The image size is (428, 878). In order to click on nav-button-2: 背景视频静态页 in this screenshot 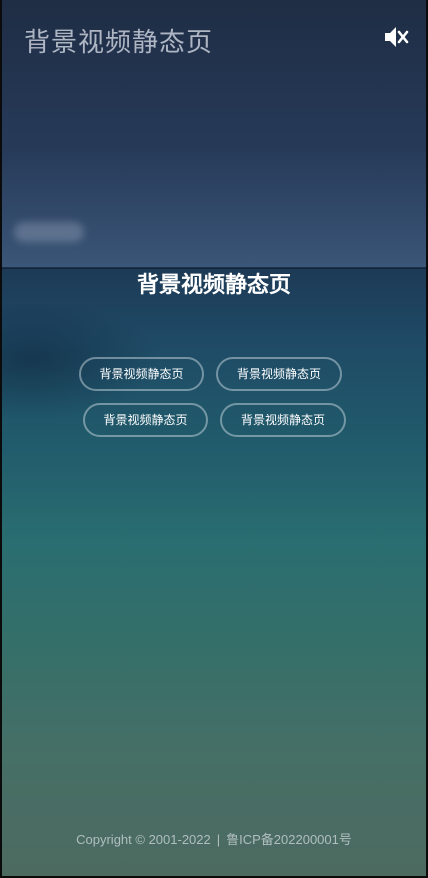, I will do `click(279, 374)`.